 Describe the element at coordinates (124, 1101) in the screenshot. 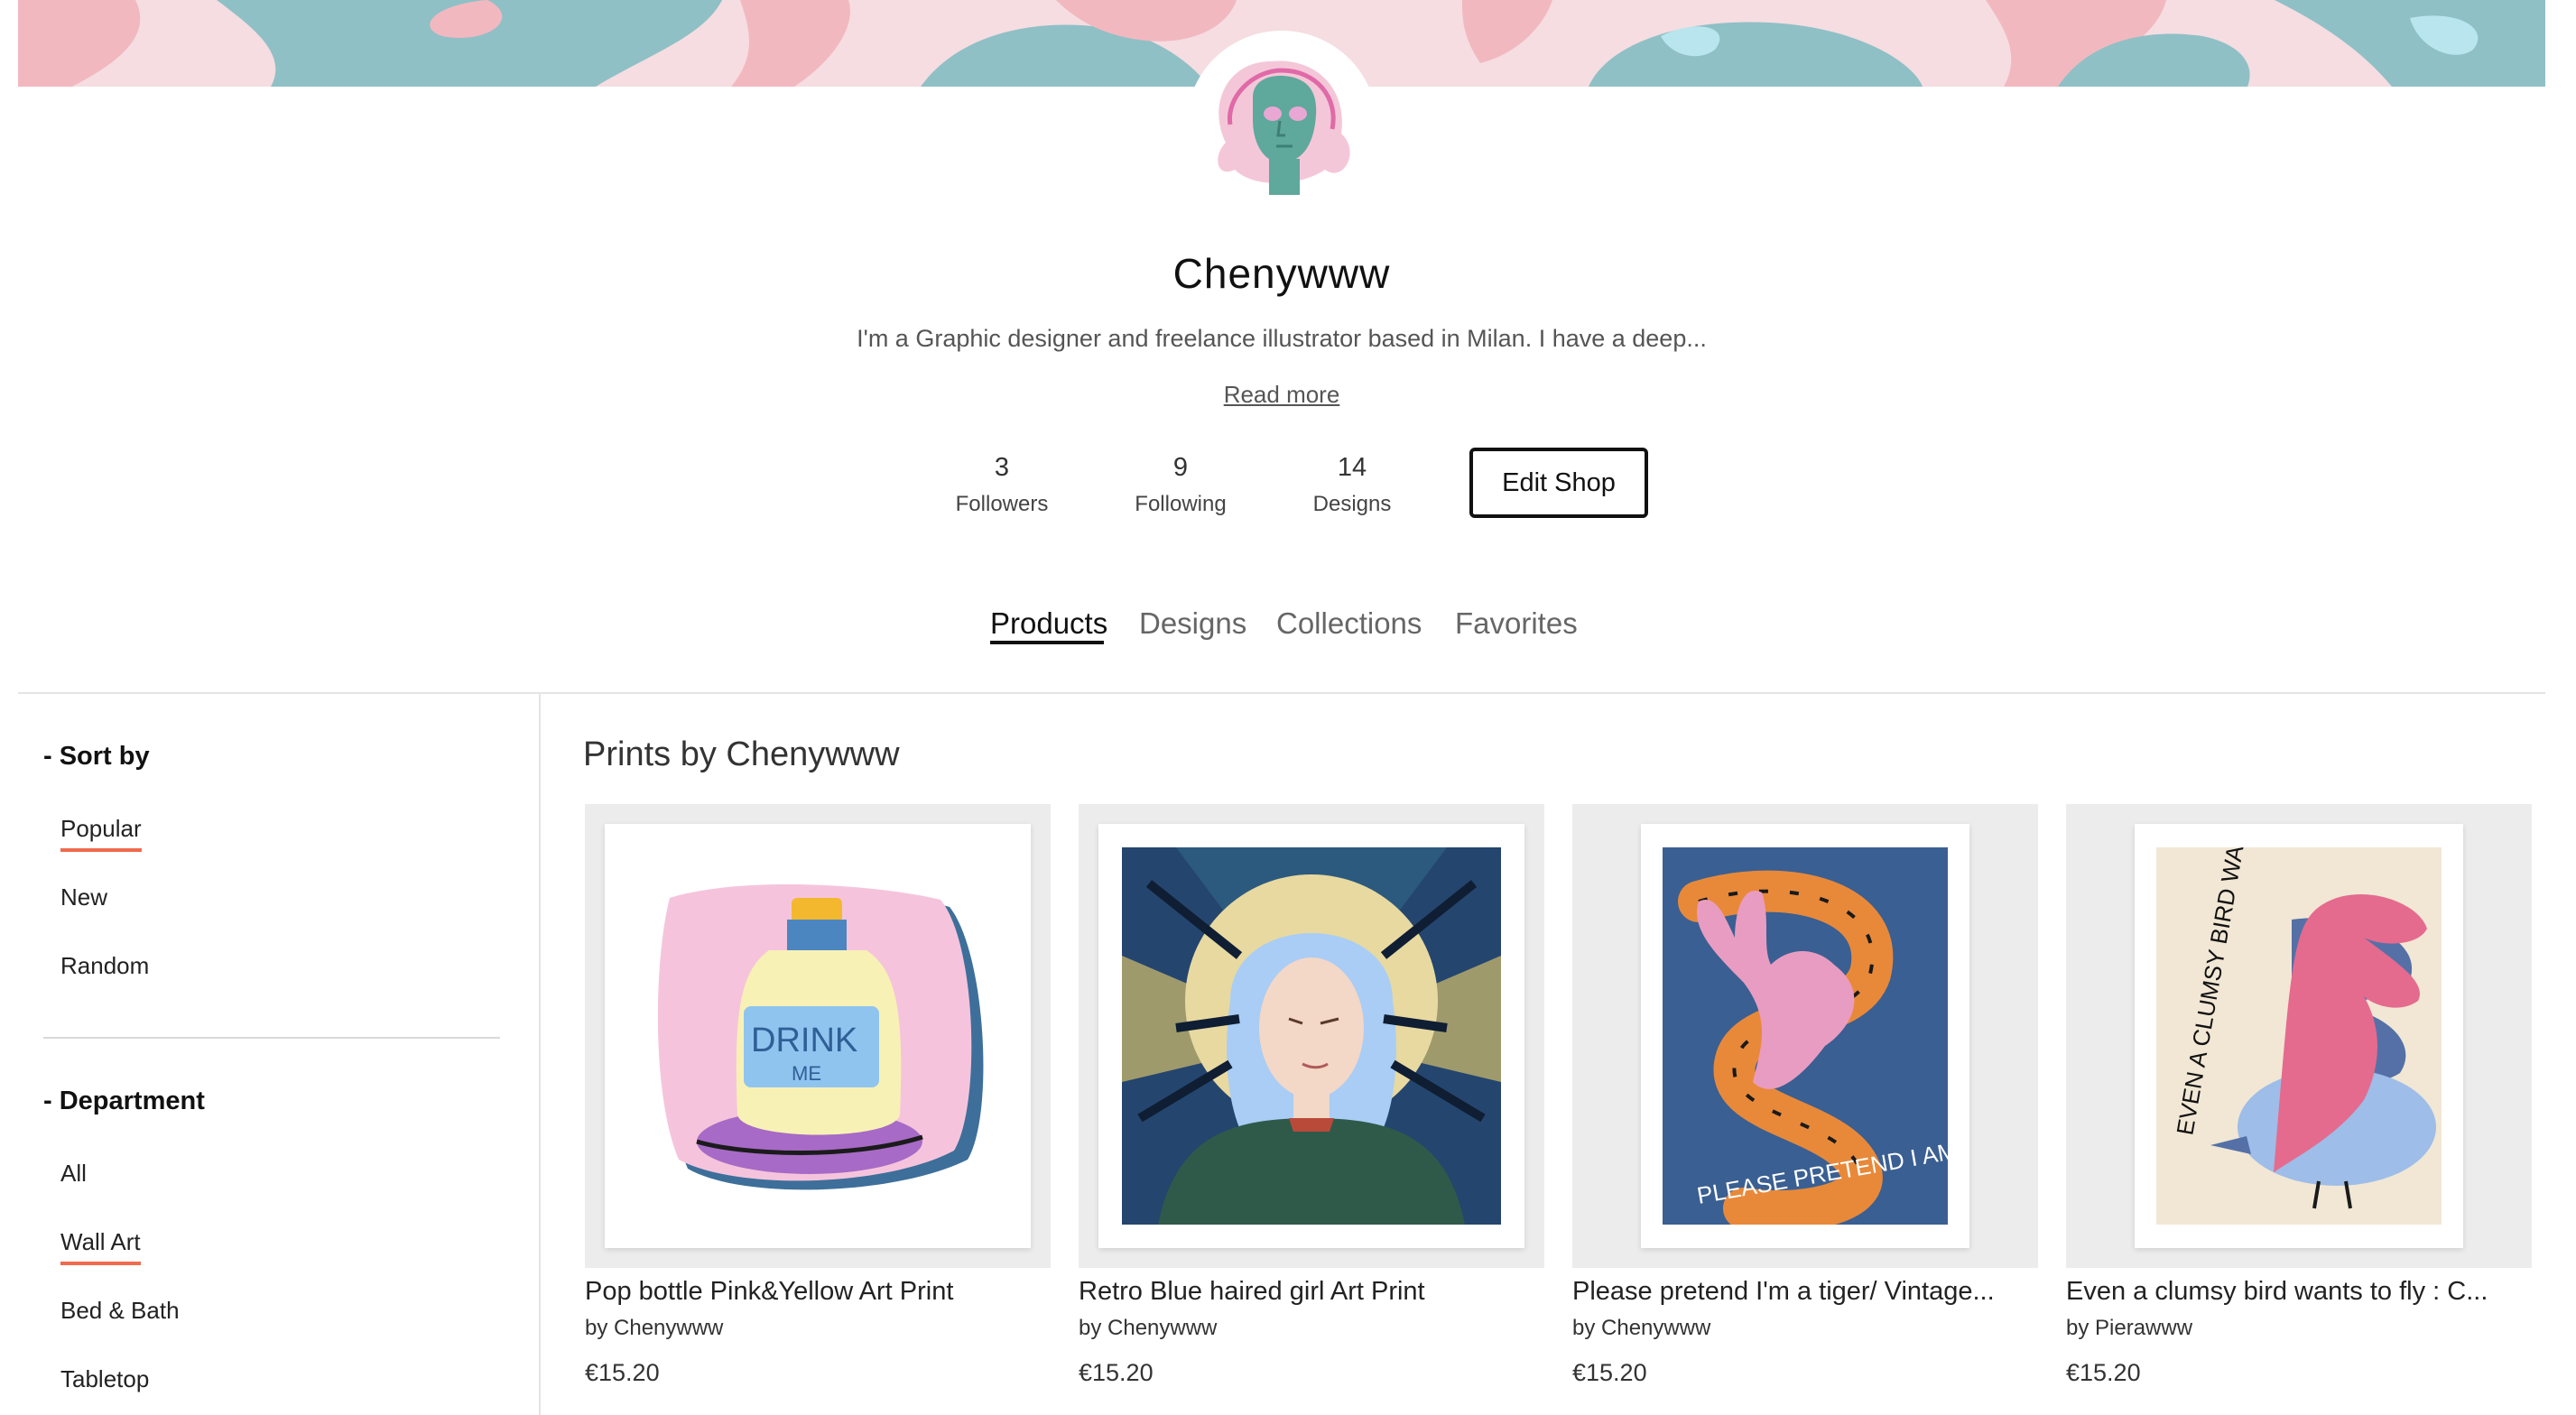

I see `department-heading: - Department` at that location.